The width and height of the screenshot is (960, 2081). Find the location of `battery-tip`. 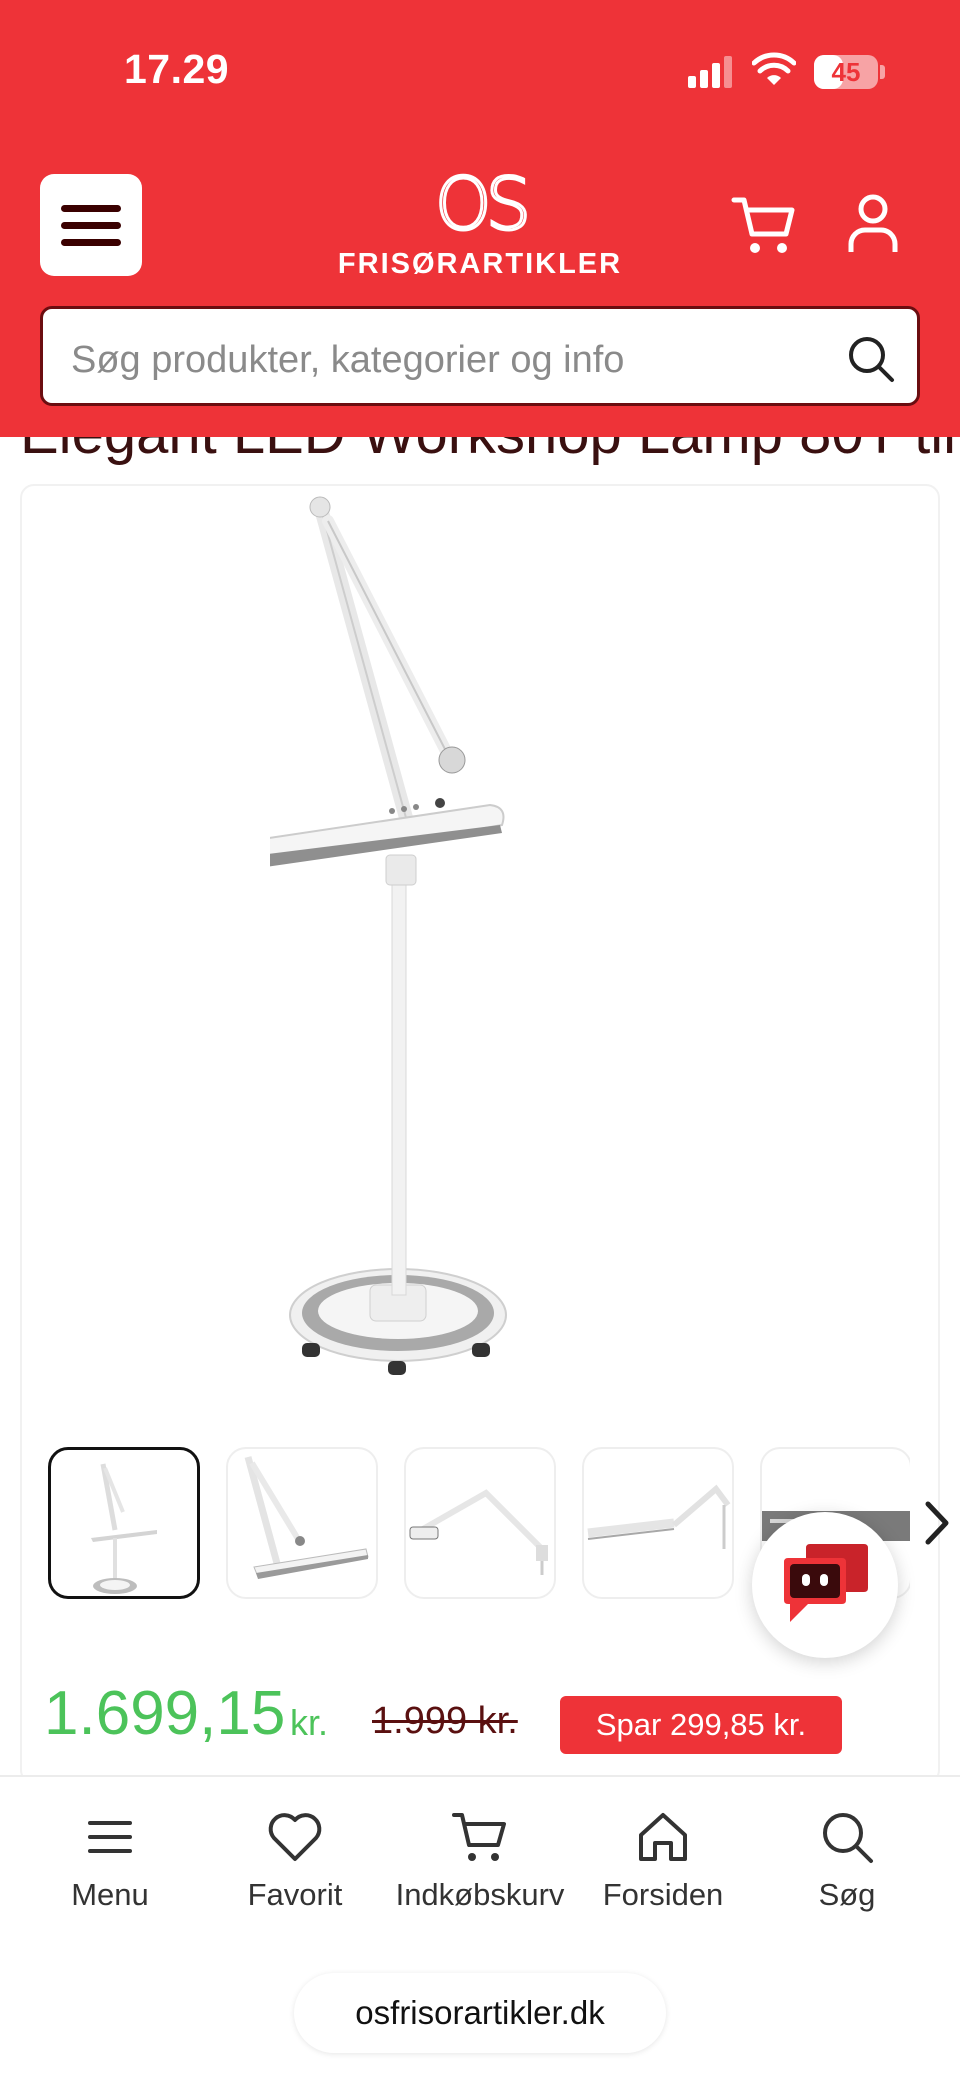

battery-tip is located at coordinates (882, 72).